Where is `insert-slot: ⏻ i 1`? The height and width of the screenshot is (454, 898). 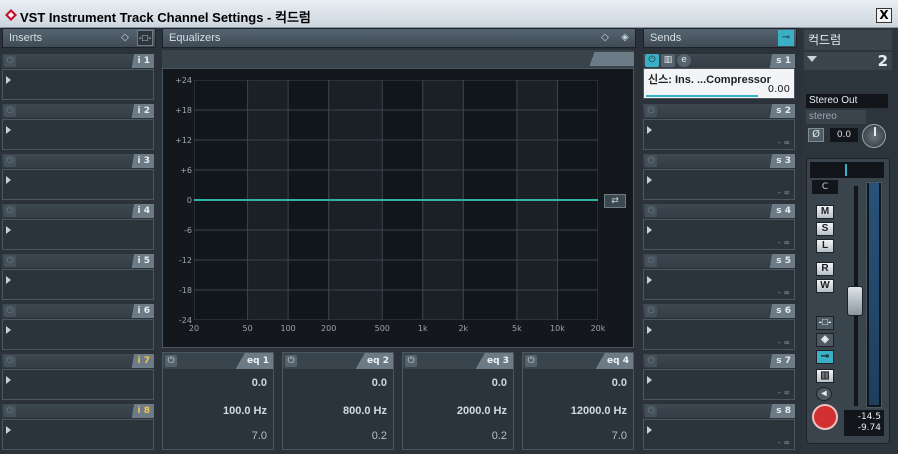 insert-slot: ⏻ i 1 is located at coordinates (78, 78).